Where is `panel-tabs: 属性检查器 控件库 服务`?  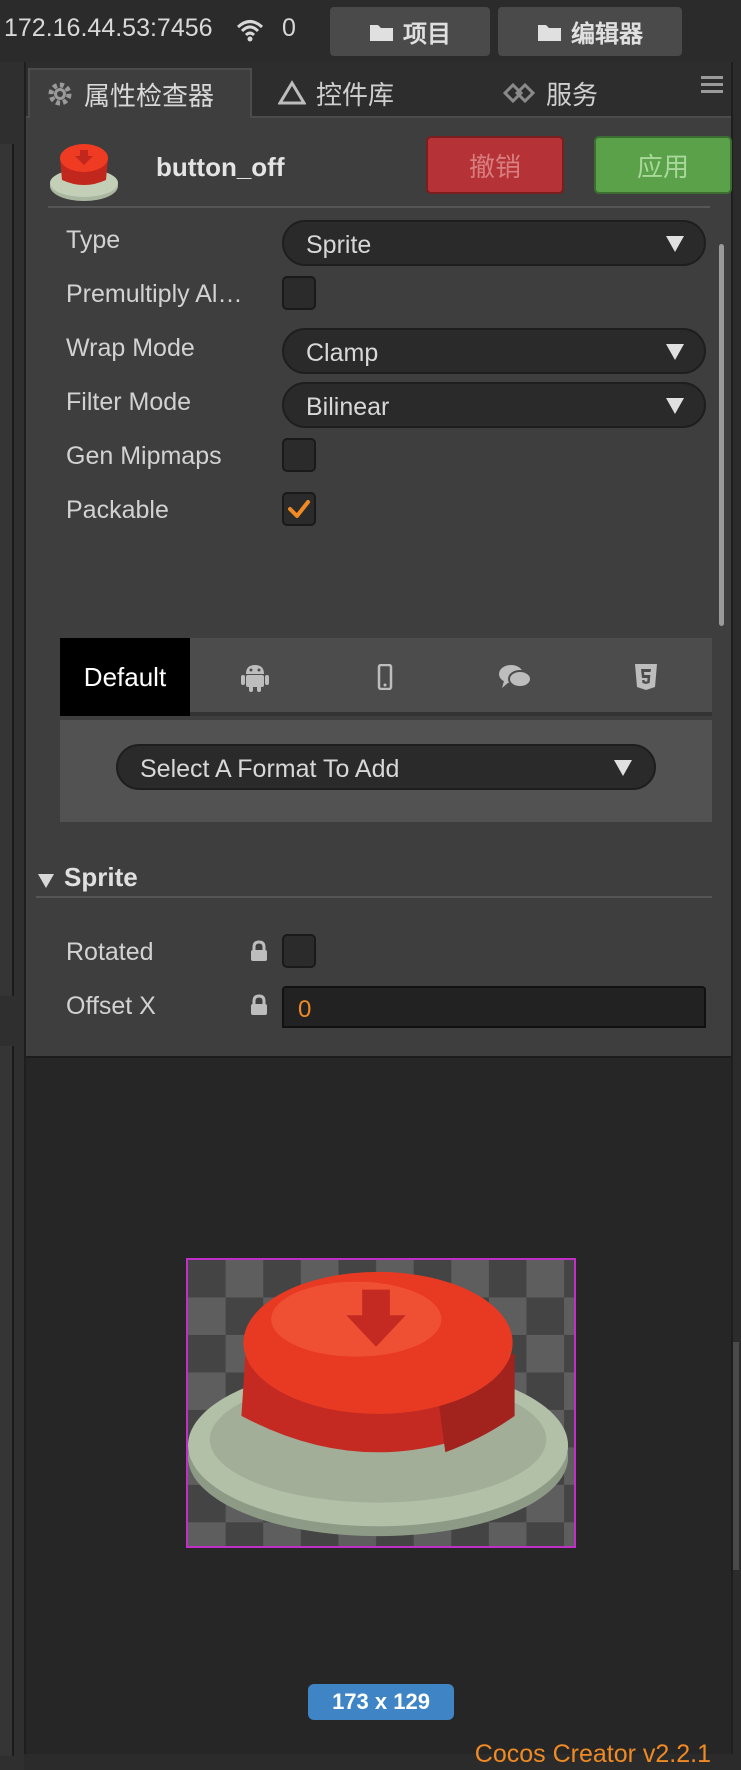
panel-tabs: 属性检查器 控件库 服务 is located at coordinates (378, 90).